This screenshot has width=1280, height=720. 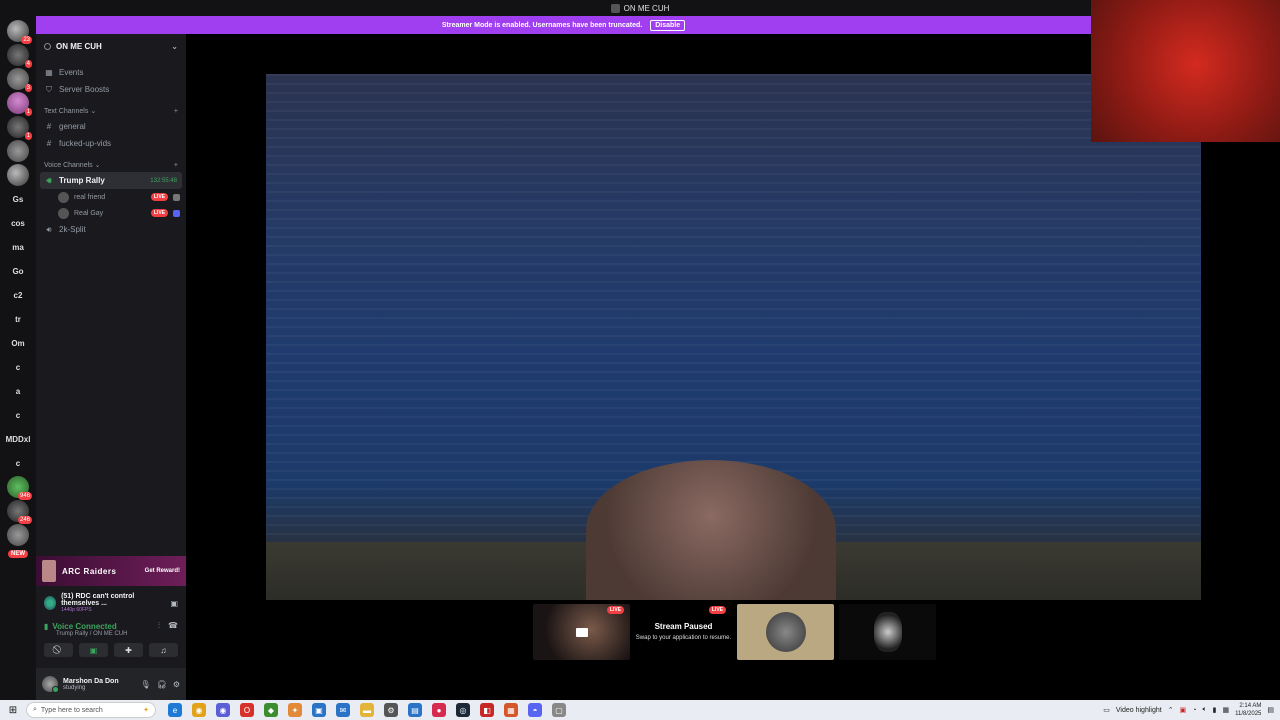 What do you see at coordinates (487, 710) in the screenshot?
I see `roblox-icon: ◧` at bounding box center [487, 710].